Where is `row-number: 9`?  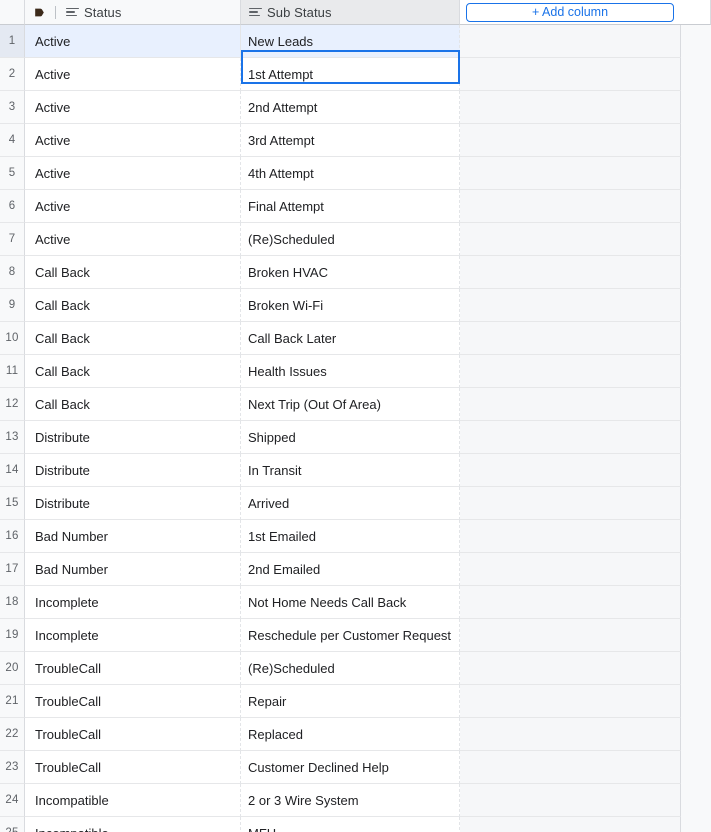 row-number: 9 is located at coordinates (12, 305).